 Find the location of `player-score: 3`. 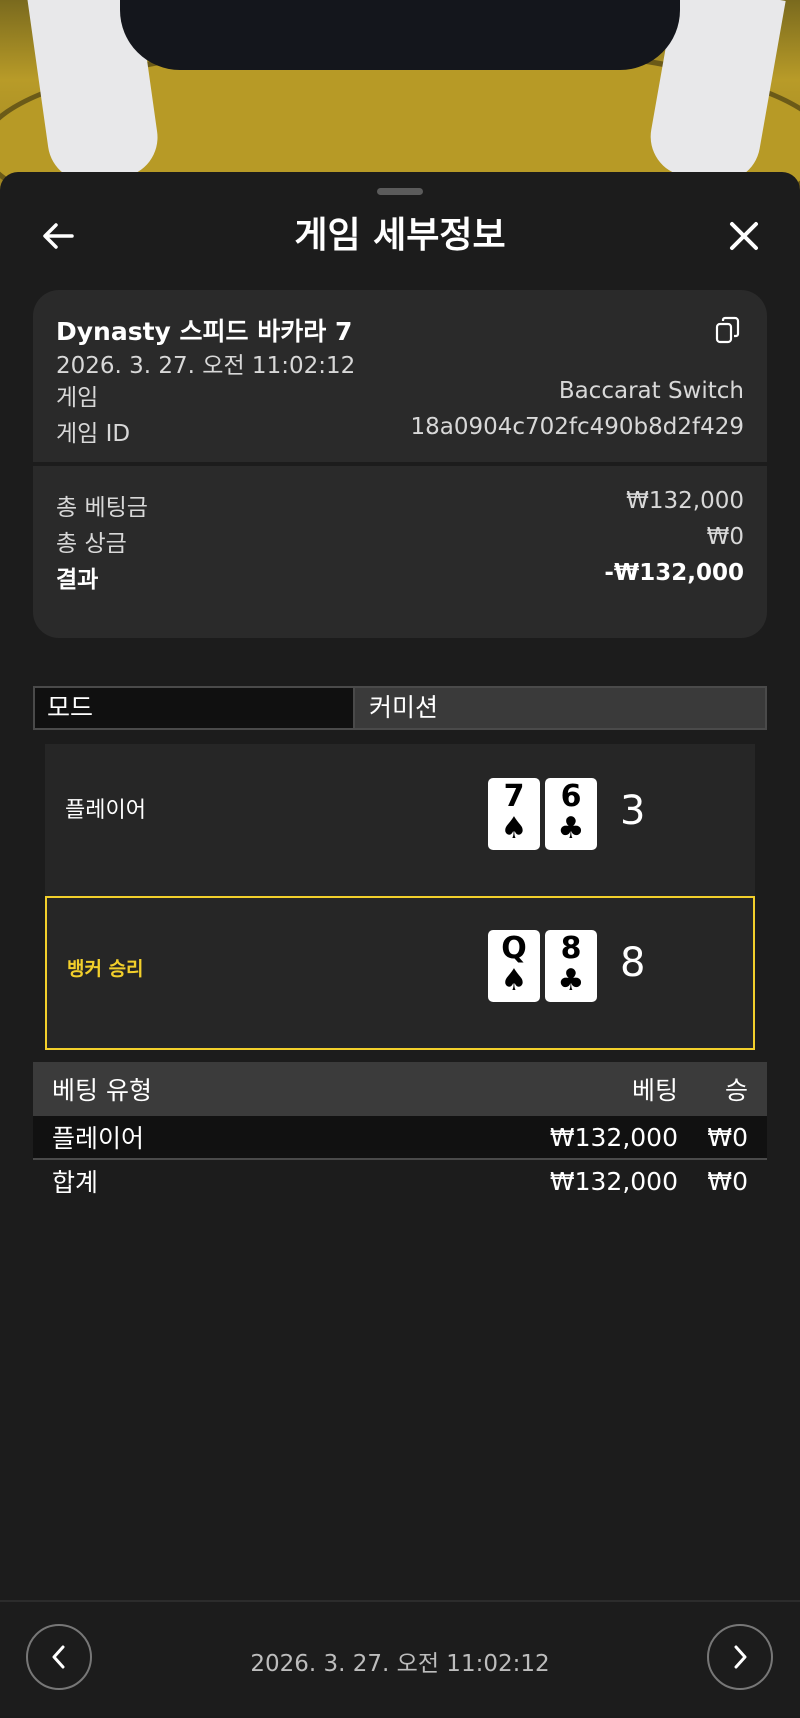

player-score: 3 is located at coordinates (633, 811).